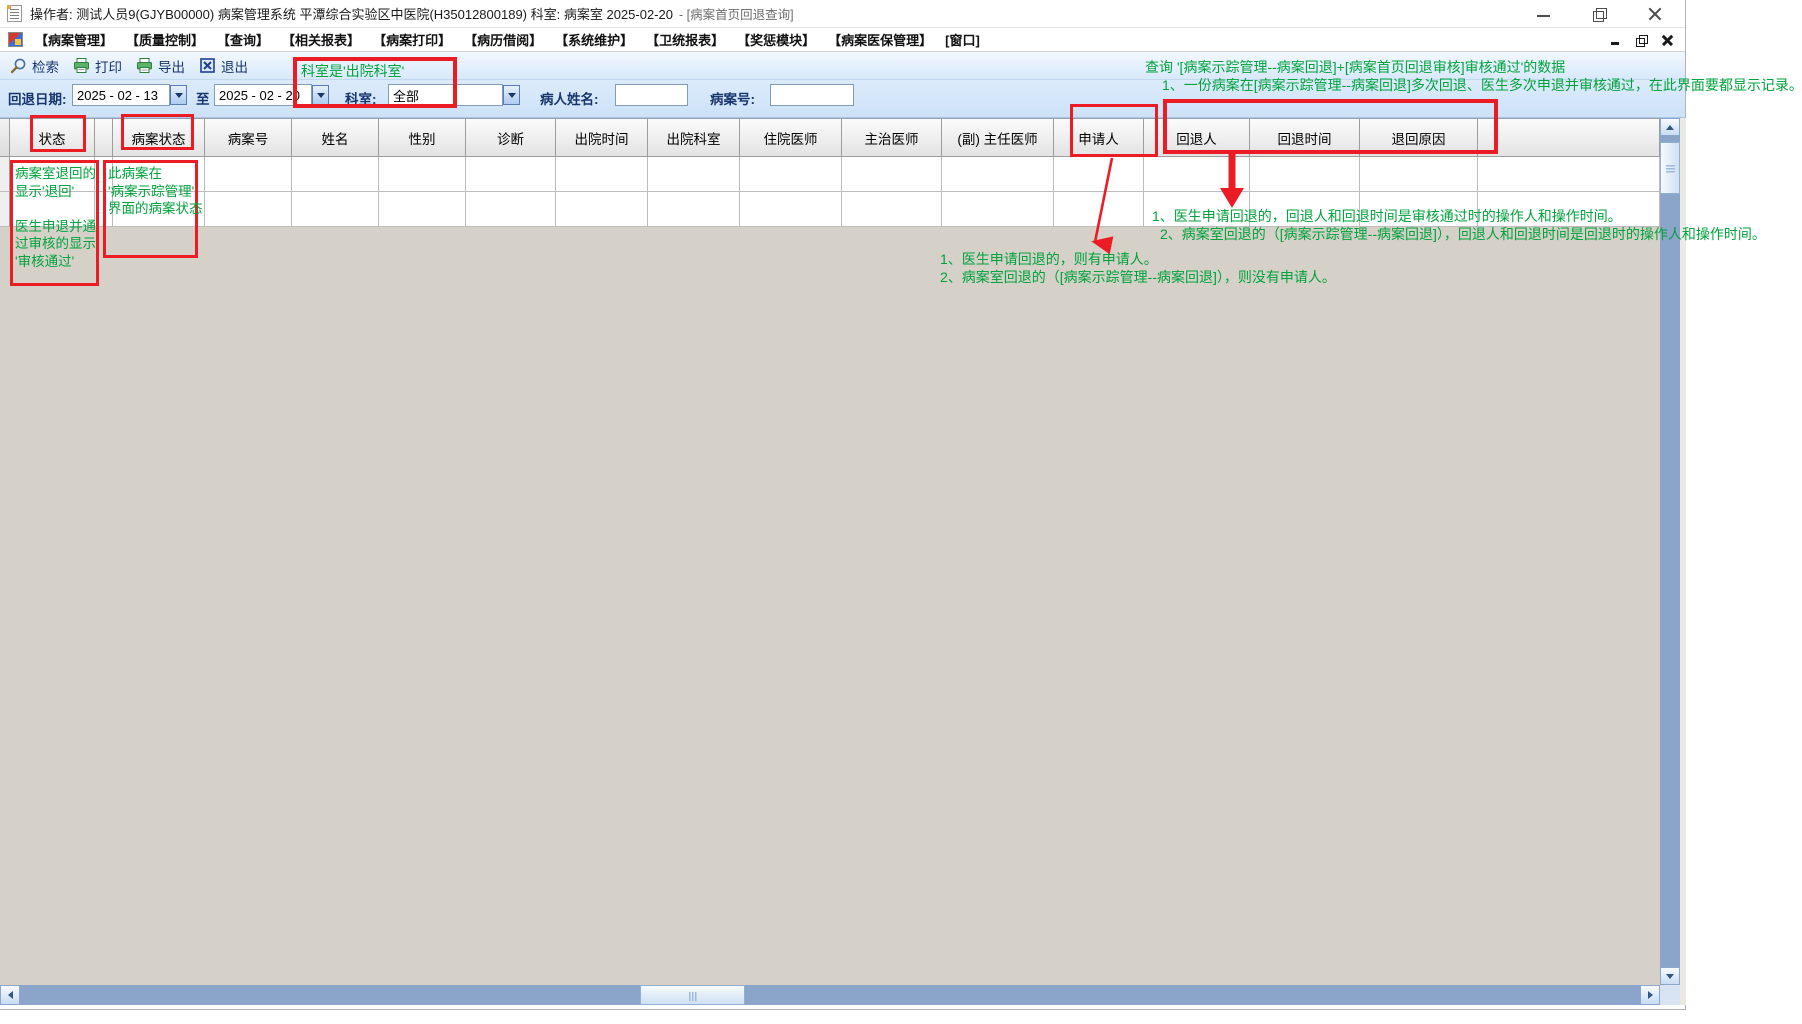  I want to click on search-button: 检索, so click(34, 66).